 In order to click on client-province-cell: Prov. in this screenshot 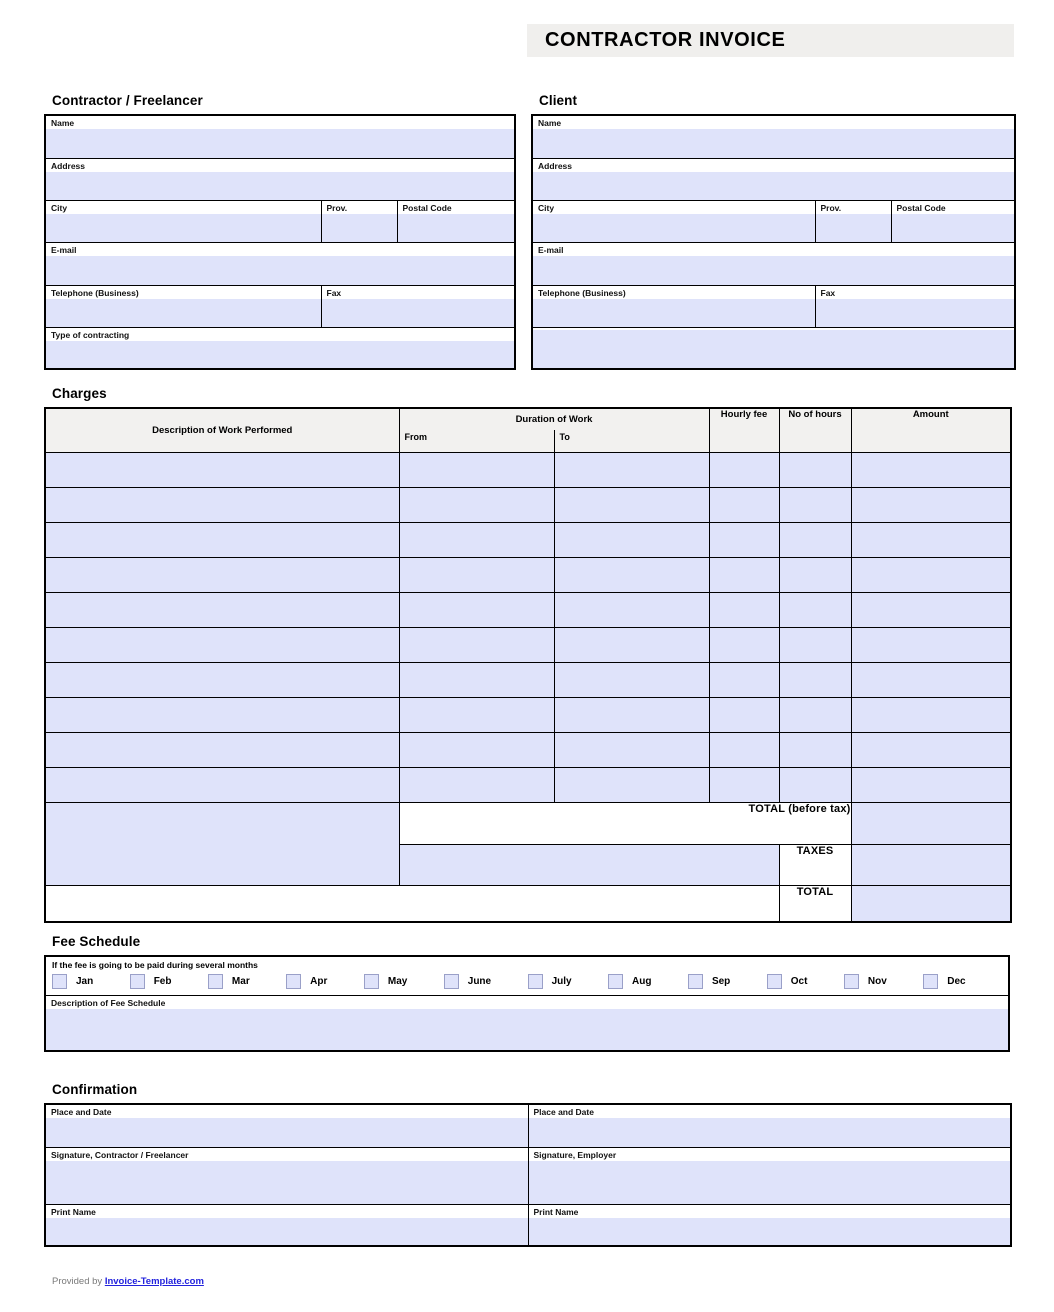, I will do `click(853, 221)`.